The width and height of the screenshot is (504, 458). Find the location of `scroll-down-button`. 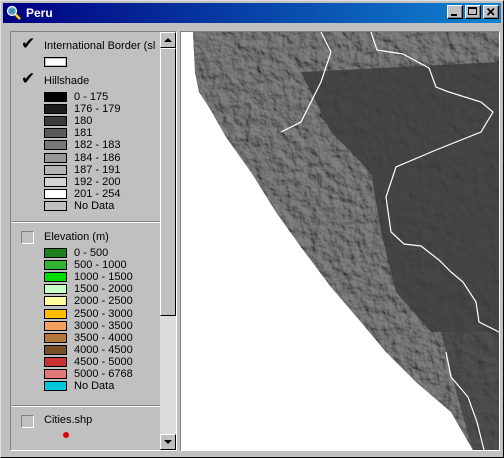

scroll-down-button is located at coordinates (168, 442).